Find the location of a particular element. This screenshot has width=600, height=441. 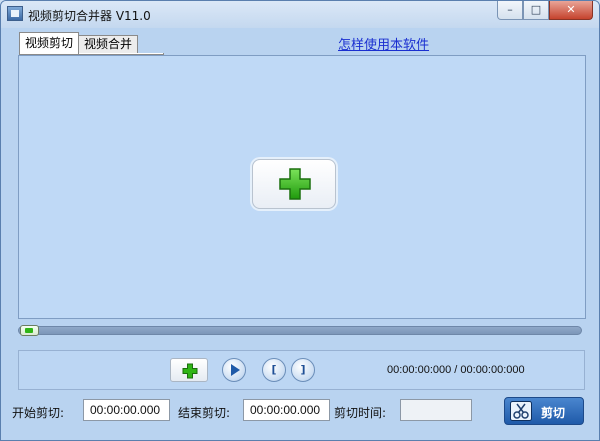

time-readout: 00:00:00:000 / 00:00:00:000 is located at coordinates (456, 370).